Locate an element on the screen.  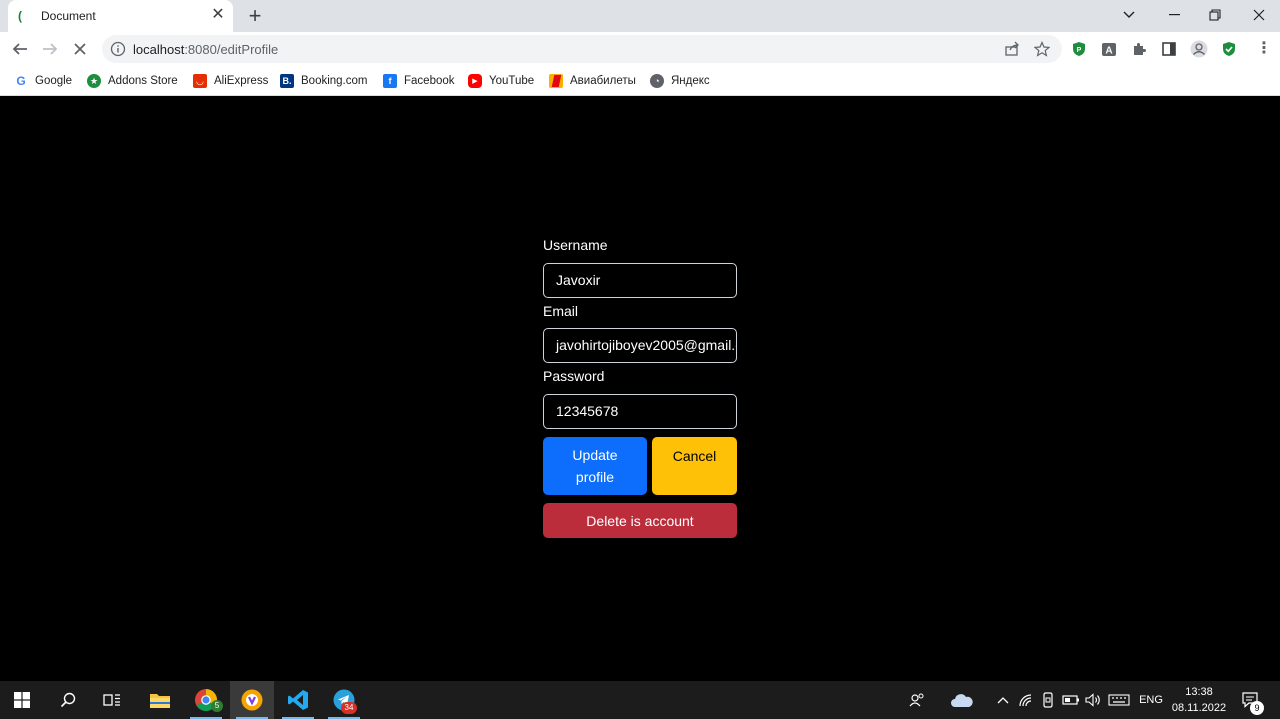
url-text: localhost:8080/editProfile is located at coordinates (205, 49).